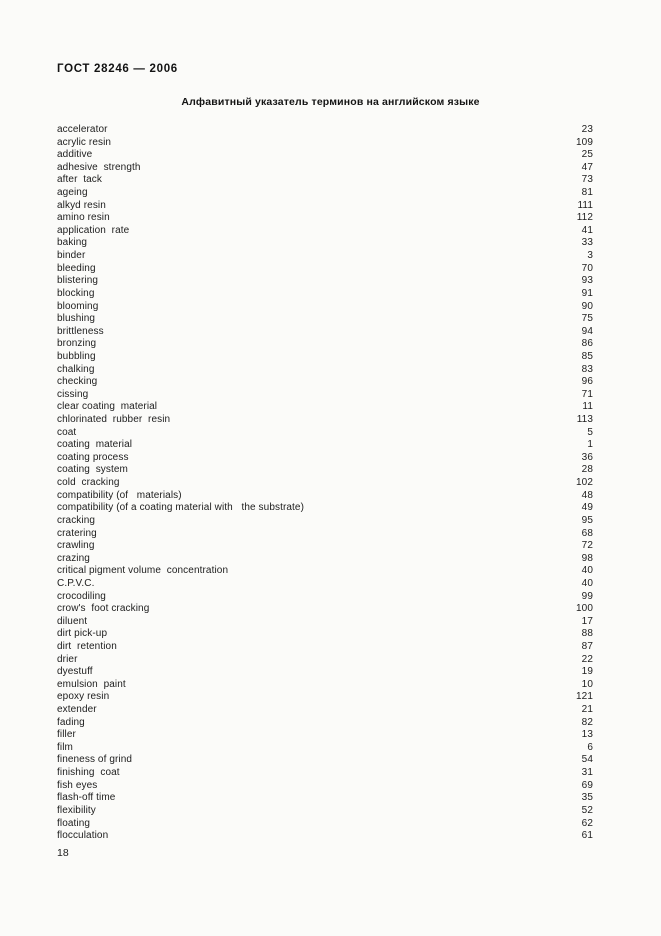 The image size is (661, 936). I want to click on index-entry-row: after tack 73, so click(325, 180).